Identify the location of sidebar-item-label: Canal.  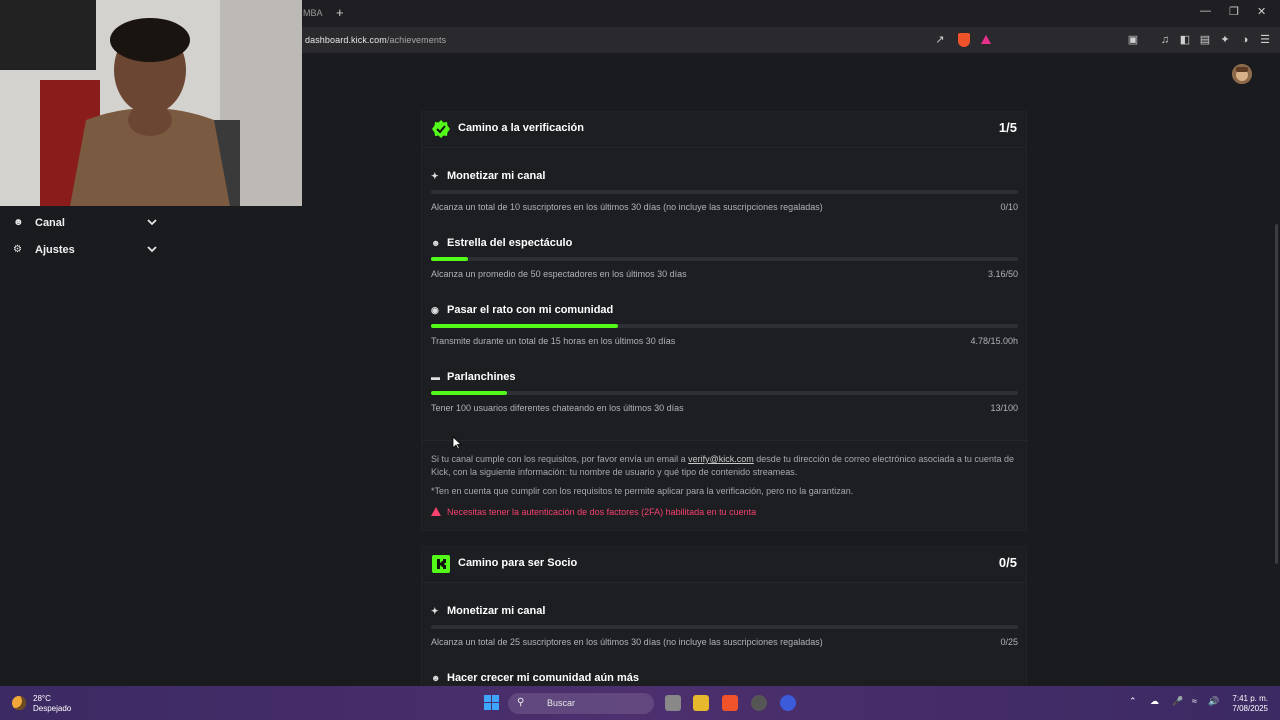
(50, 223).